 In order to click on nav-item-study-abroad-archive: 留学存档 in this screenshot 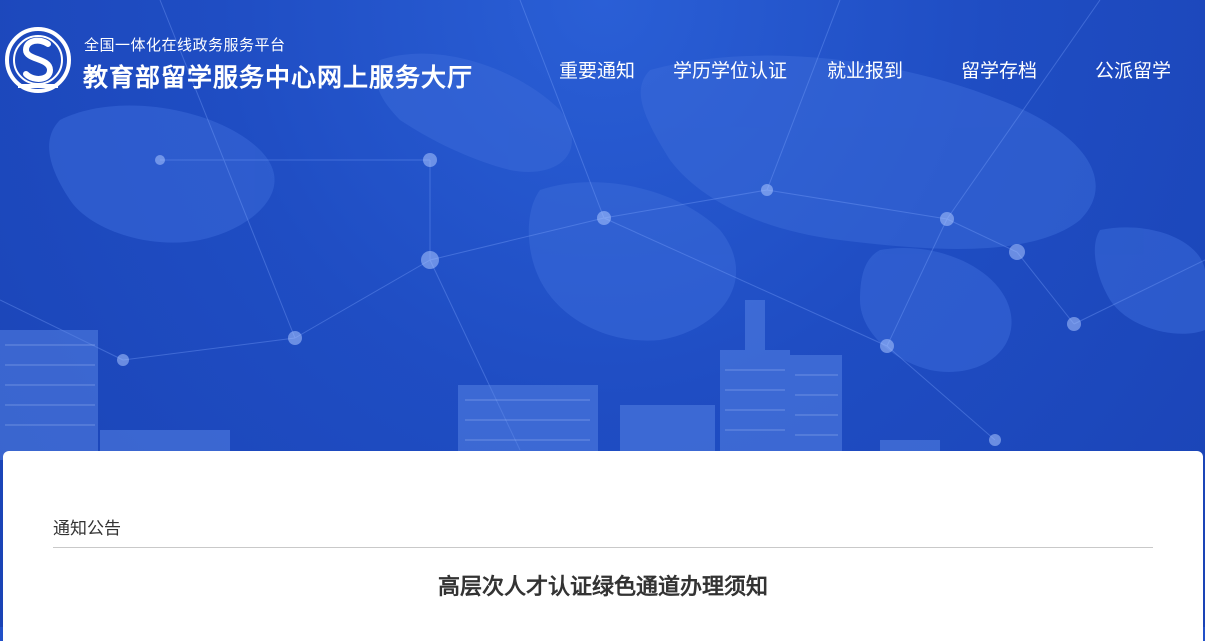, I will do `click(999, 69)`.